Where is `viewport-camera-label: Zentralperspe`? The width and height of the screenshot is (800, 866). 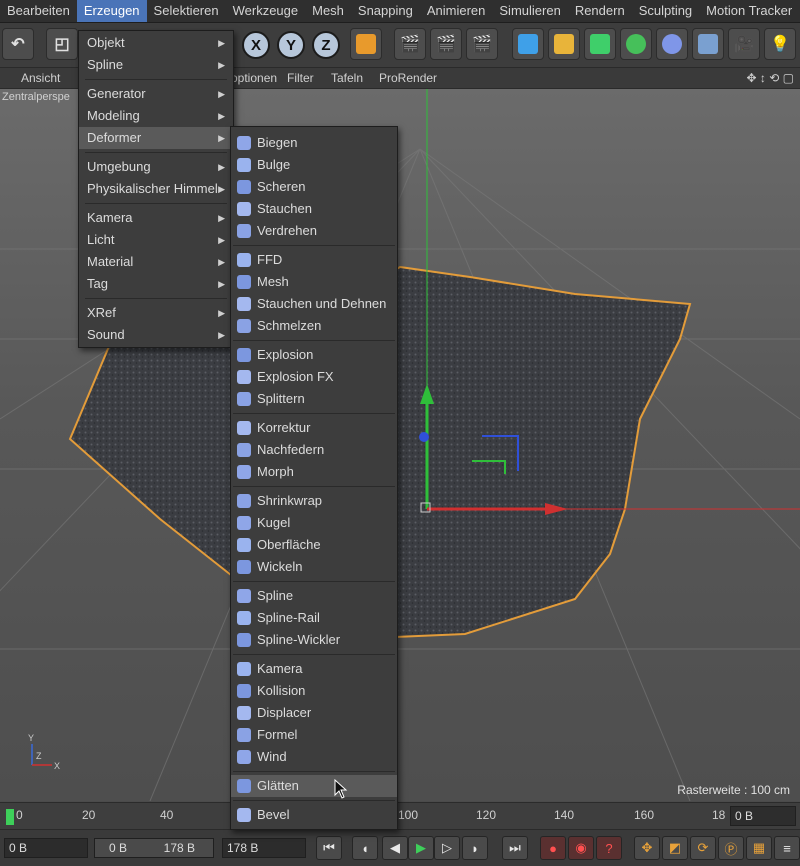
viewport-camera-label: Zentralperspe is located at coordinates (36, 97).